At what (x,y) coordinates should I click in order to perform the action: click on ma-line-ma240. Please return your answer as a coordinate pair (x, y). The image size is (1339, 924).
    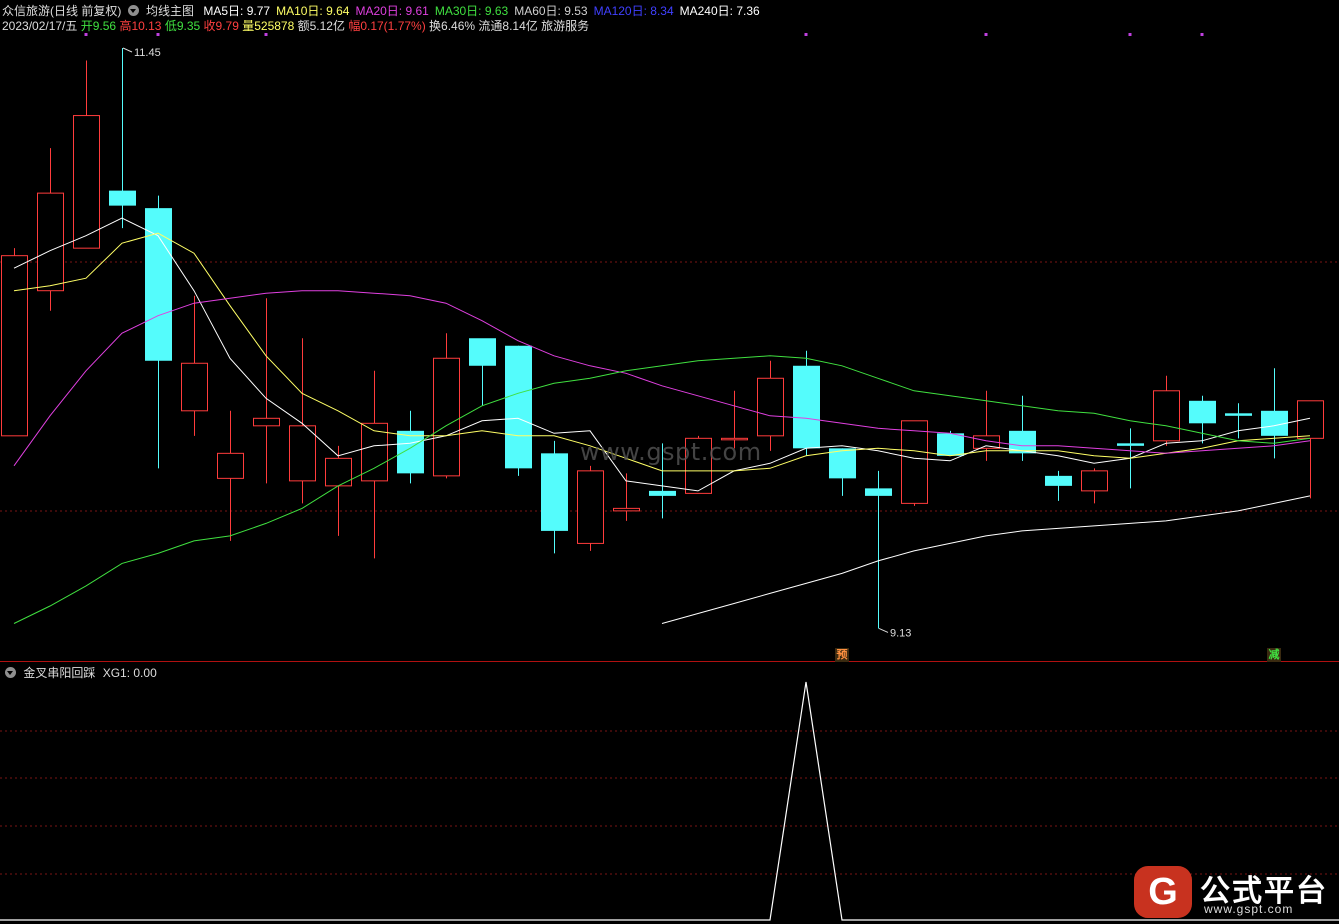
    Looking at the image, I should click on (986, 559).